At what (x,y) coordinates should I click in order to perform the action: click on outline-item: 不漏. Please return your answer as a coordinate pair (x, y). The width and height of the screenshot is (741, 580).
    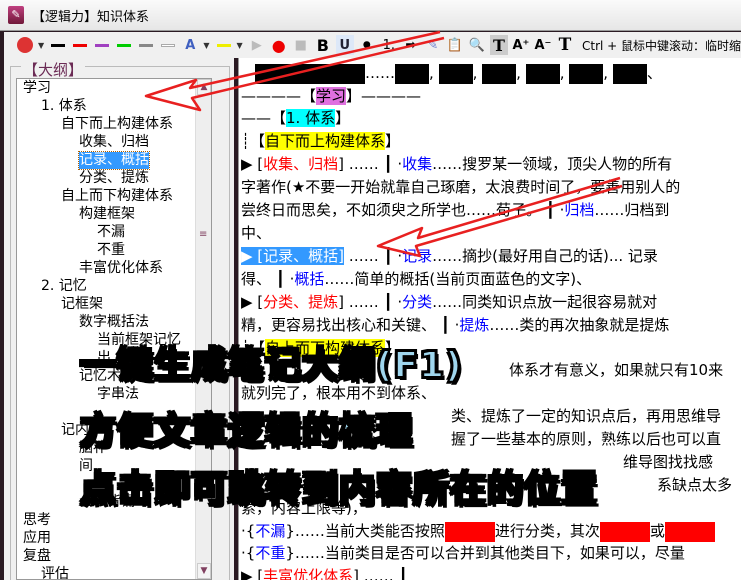
    Looking at the image, I should click on (111, 232).